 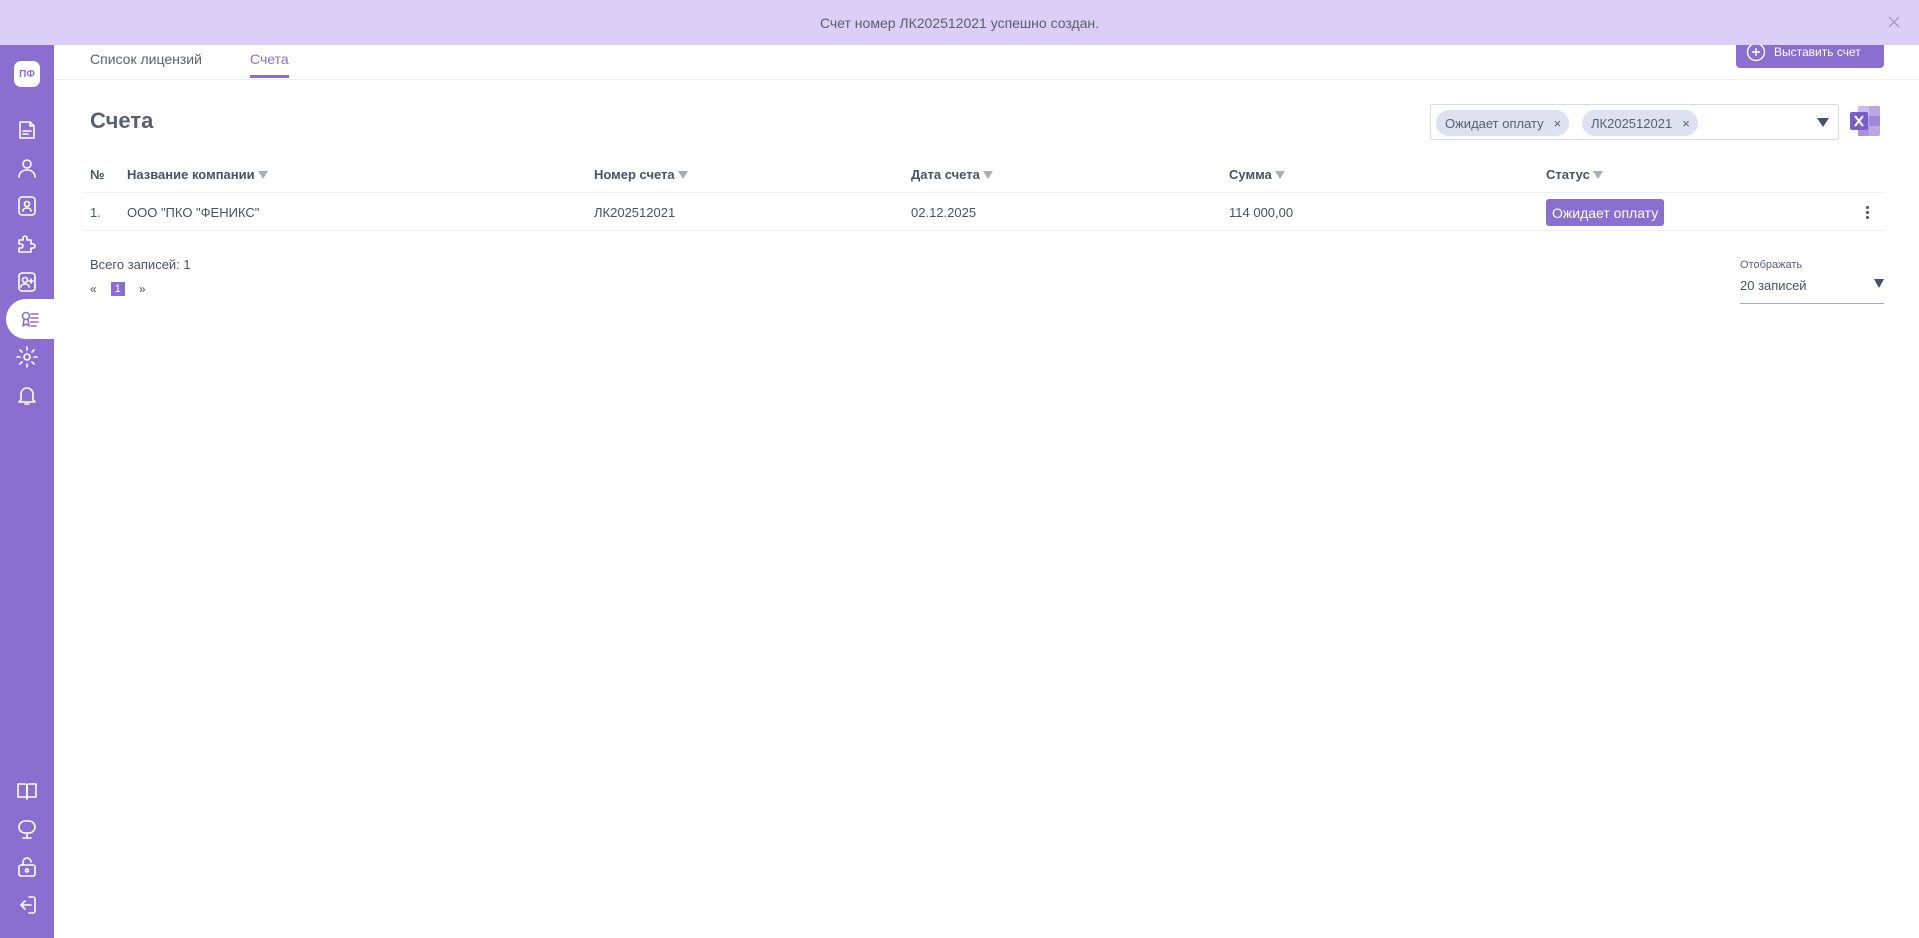 What do you see at coordinates (27, 791) in the screenshot?
I see `book-icon` at bounding box center [27, 791].